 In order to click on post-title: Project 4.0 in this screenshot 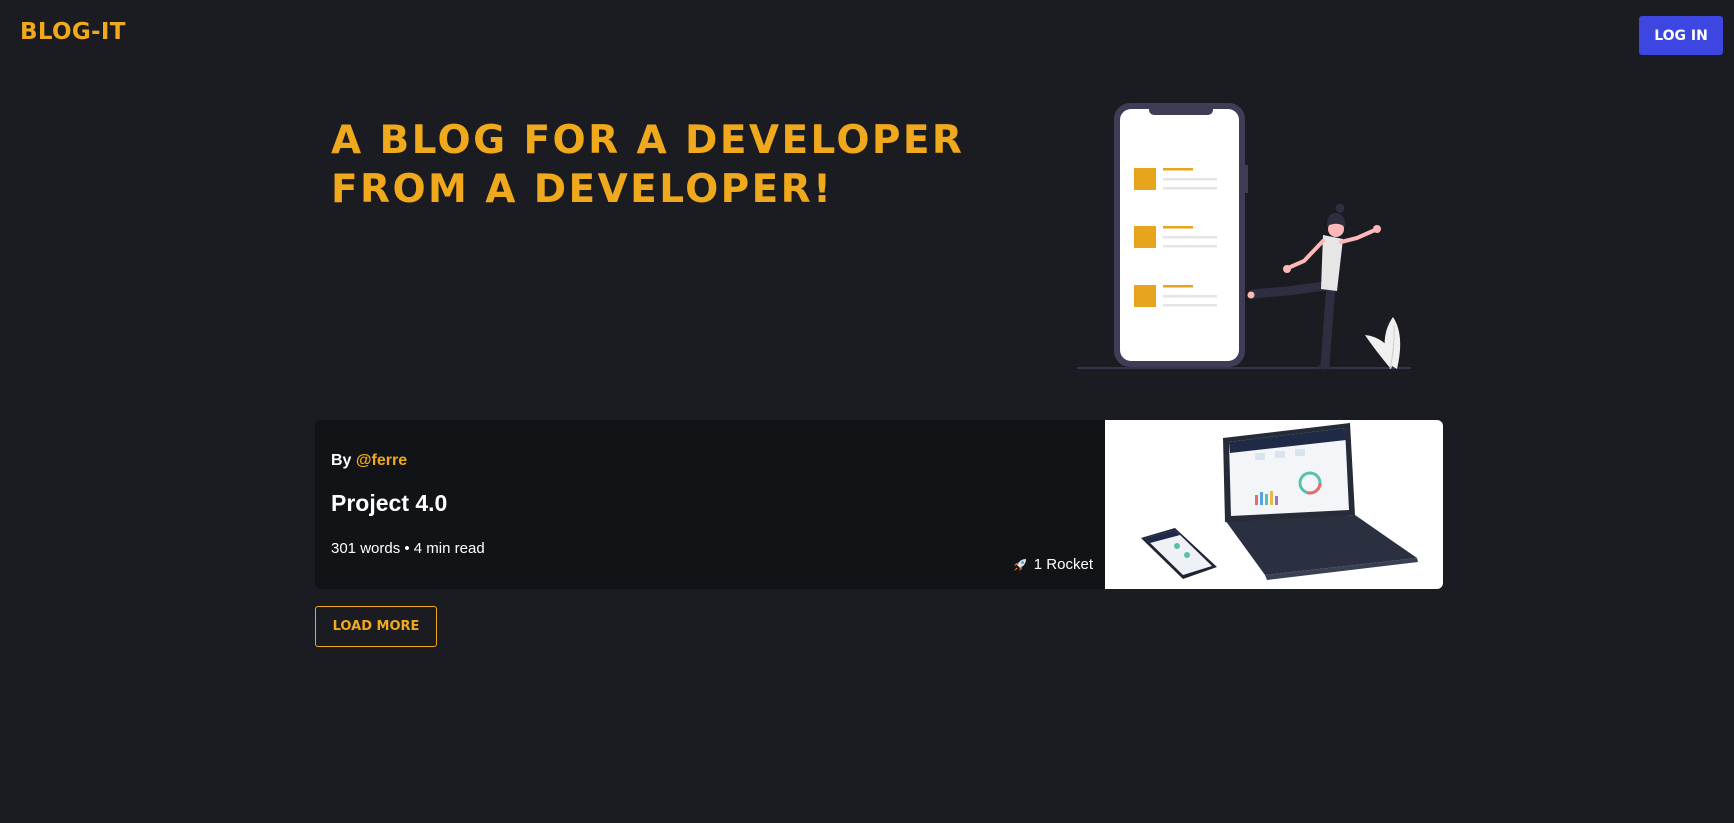, I will do `click(389, 503)`.